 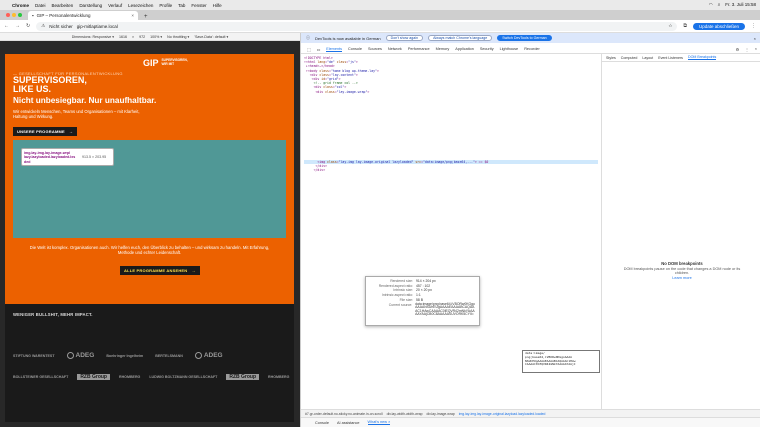 I want to click on close-devtools-icon: ×, so click(x=757, y=49).